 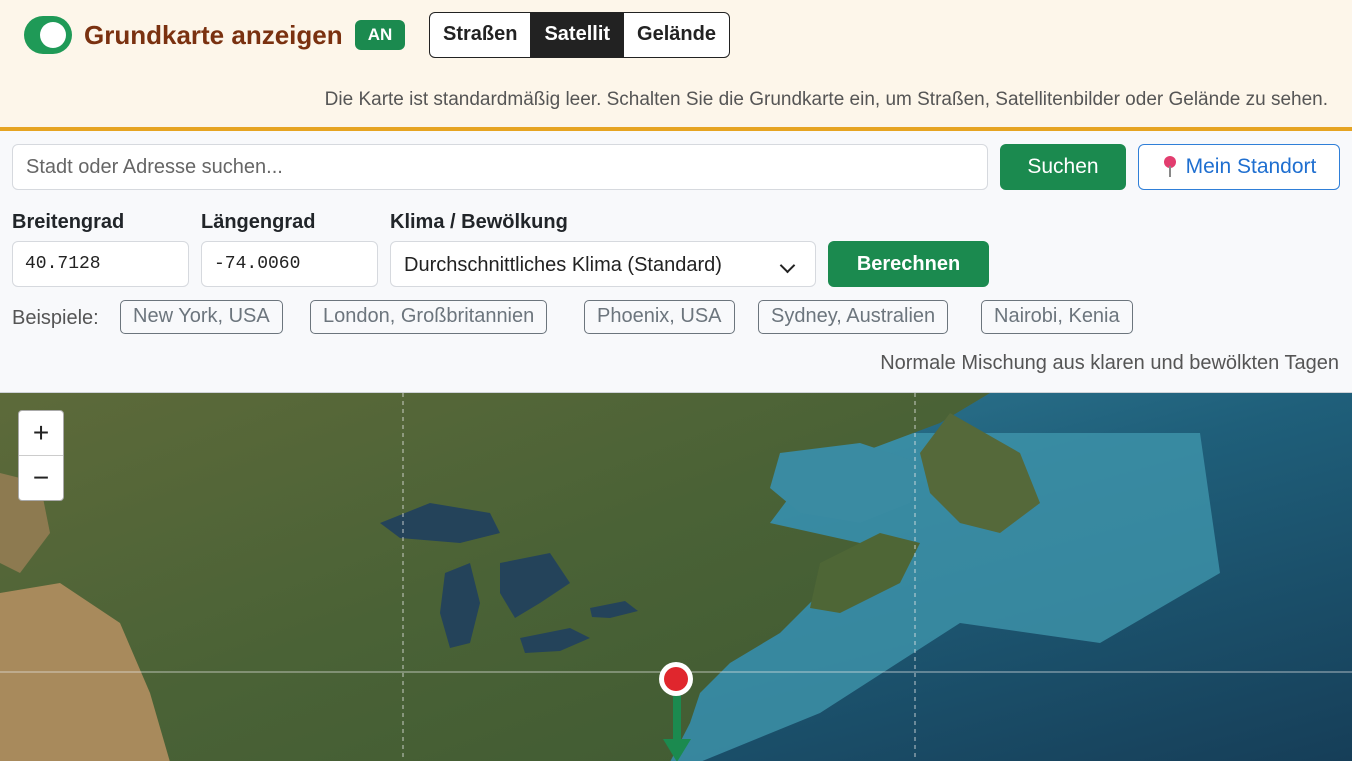 What do you see at coordinates (563, 265) in the screenshot?
I see `climate-select-value: Durchschnittliches Klima (Standard)` at bounding box center [563, 265].